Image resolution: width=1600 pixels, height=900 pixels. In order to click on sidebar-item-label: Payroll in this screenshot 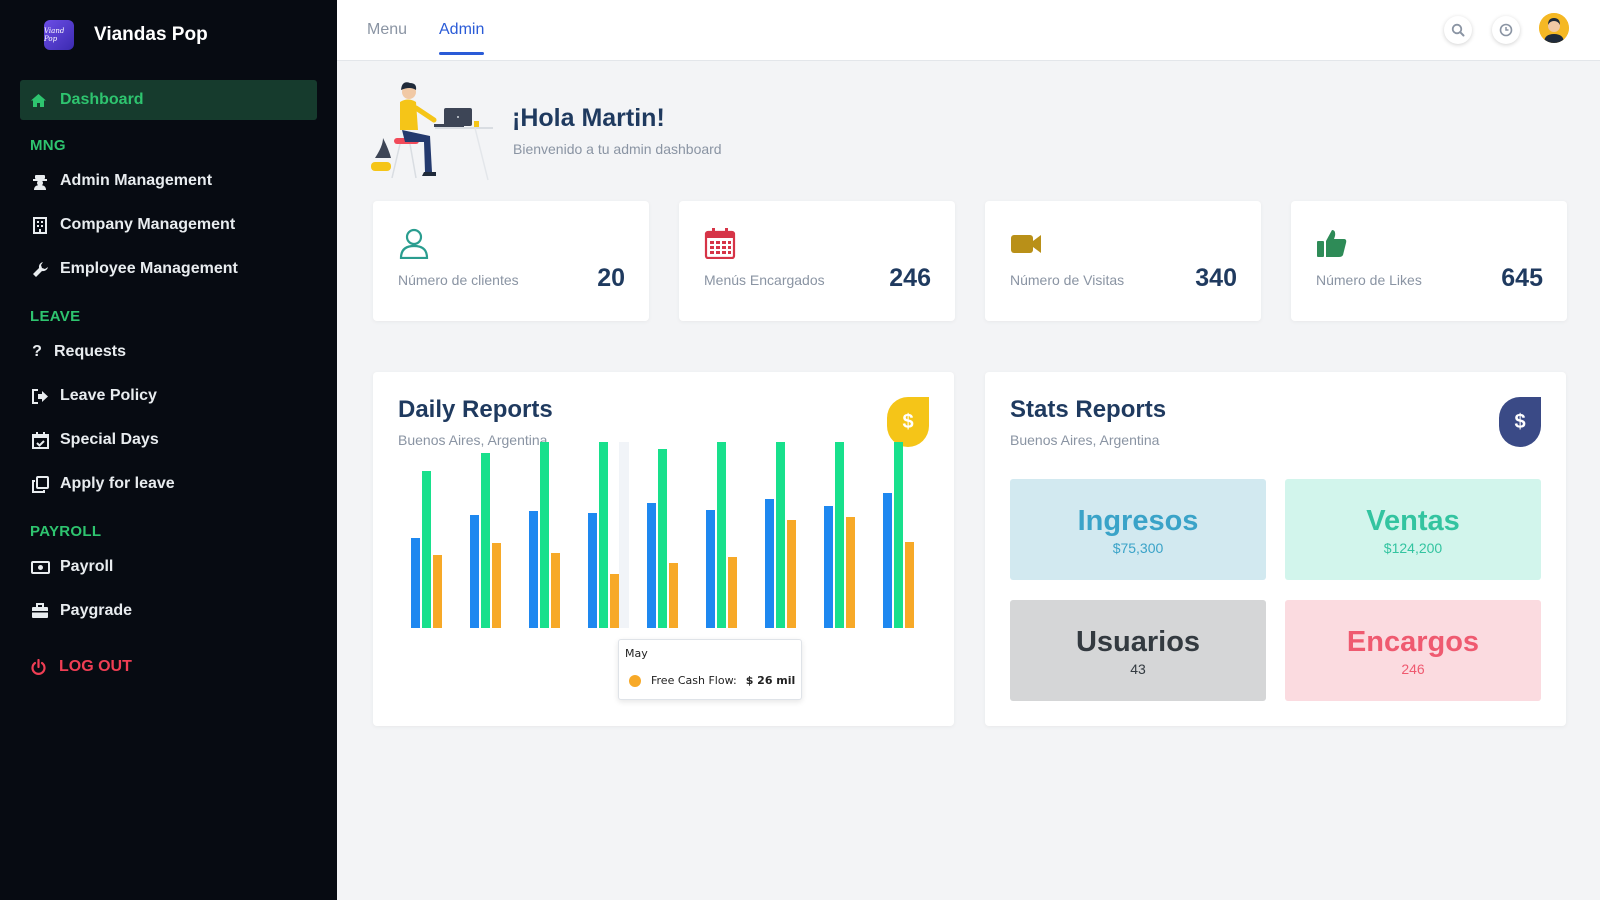, I will do `click(87, 566)`.